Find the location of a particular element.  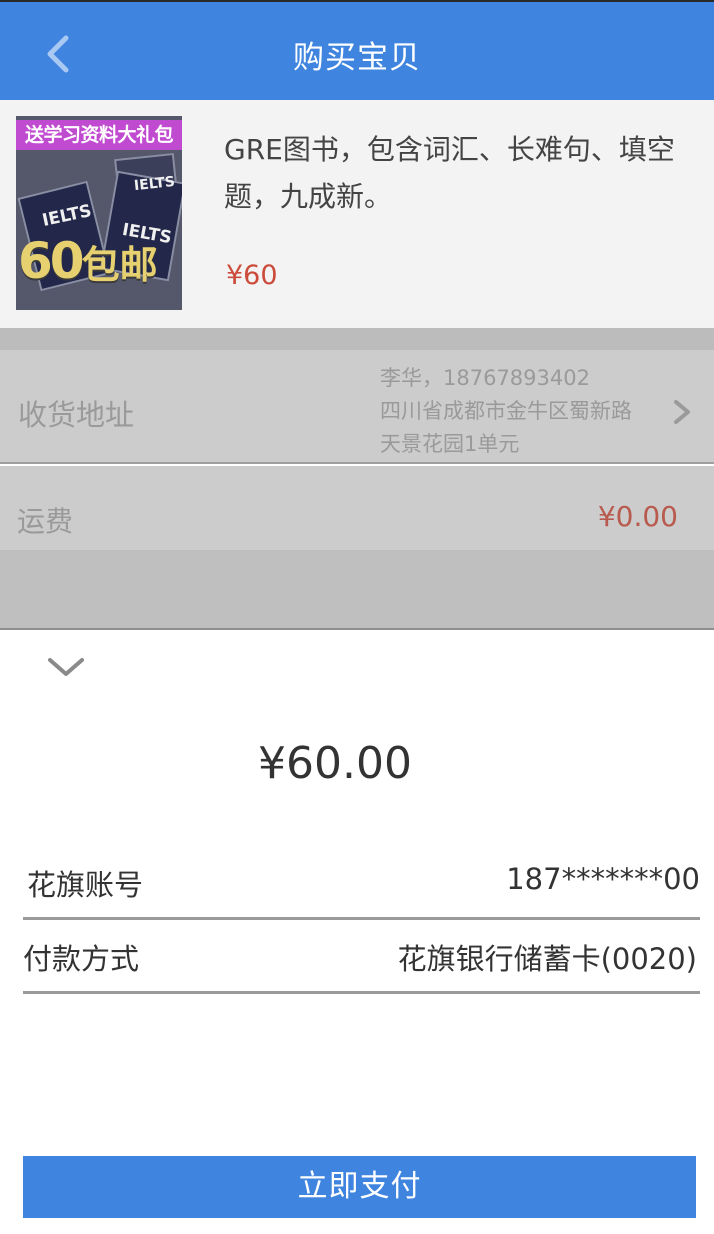

page-title: 购买宝贝 is located at coordinates (357, 58).